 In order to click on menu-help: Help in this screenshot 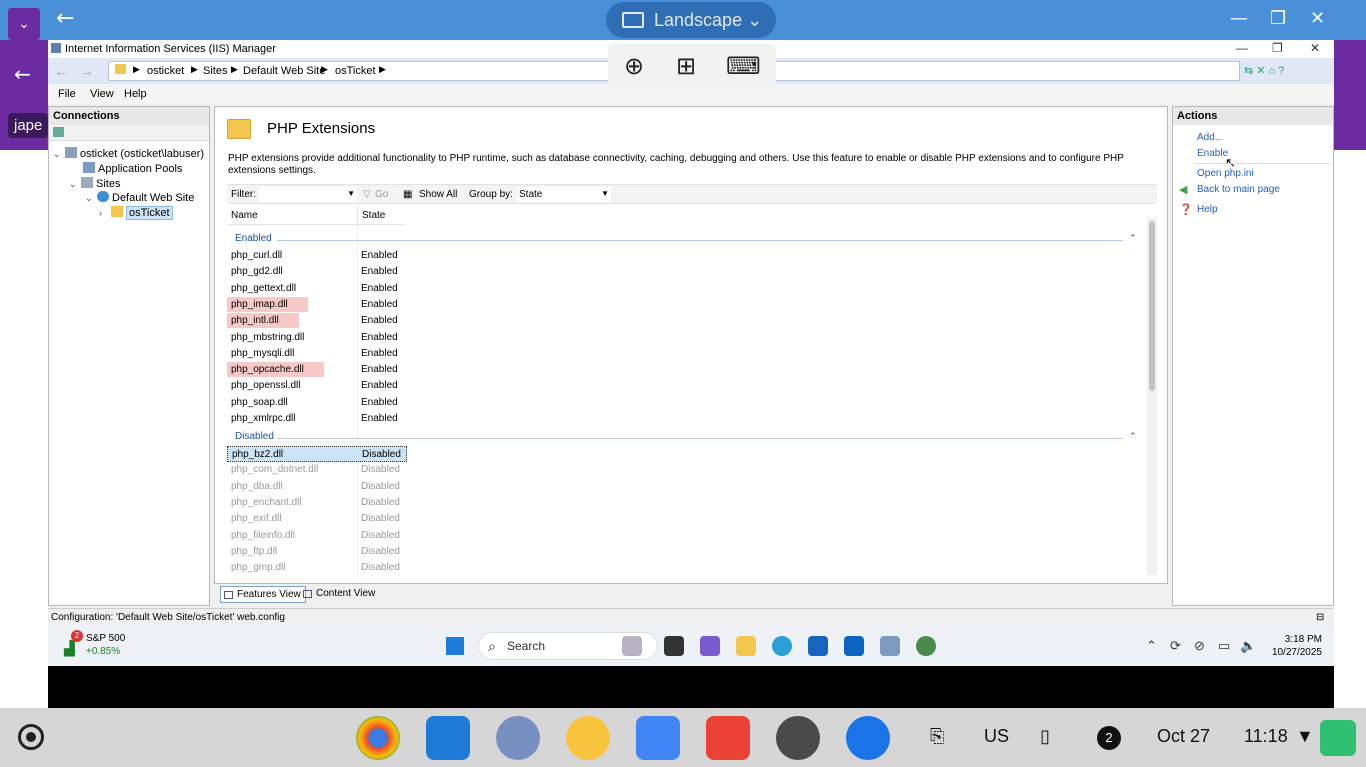, I will do `click(135, 94)`.